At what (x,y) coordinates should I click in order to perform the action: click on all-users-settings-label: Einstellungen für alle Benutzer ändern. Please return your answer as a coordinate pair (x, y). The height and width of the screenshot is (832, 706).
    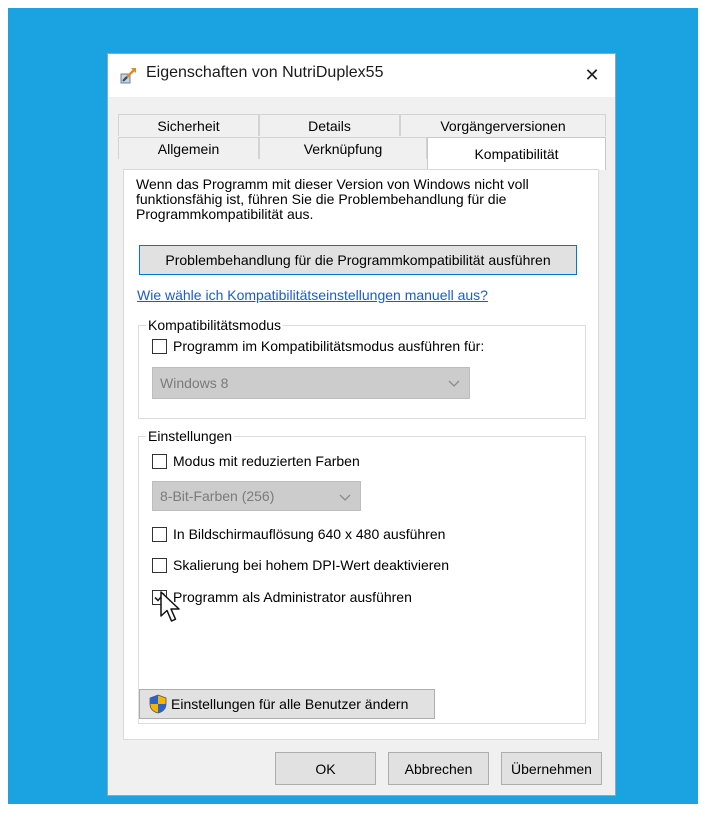
    Looking at the image, I should click on (290, 704).